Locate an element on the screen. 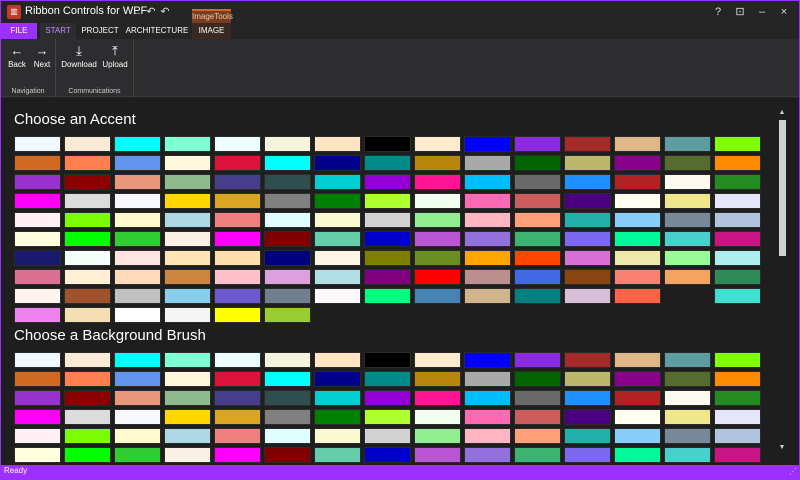  scroll-thumb is located at coordinates (782, 188).